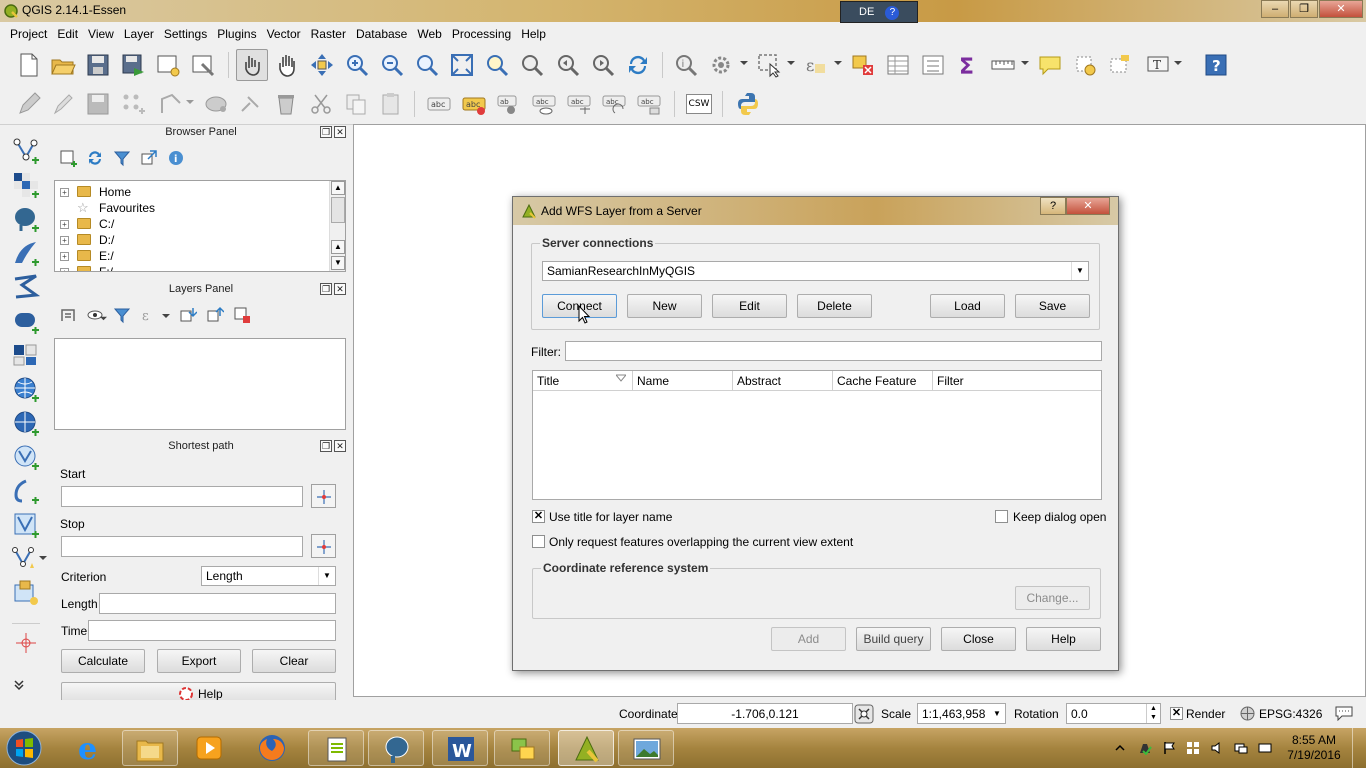 This screenshot has height=768, width=1366. What do you see at coordinates (284, 34) in the screenshot?
I see `menu-vector: Vector` at bounding box center [284, 34].